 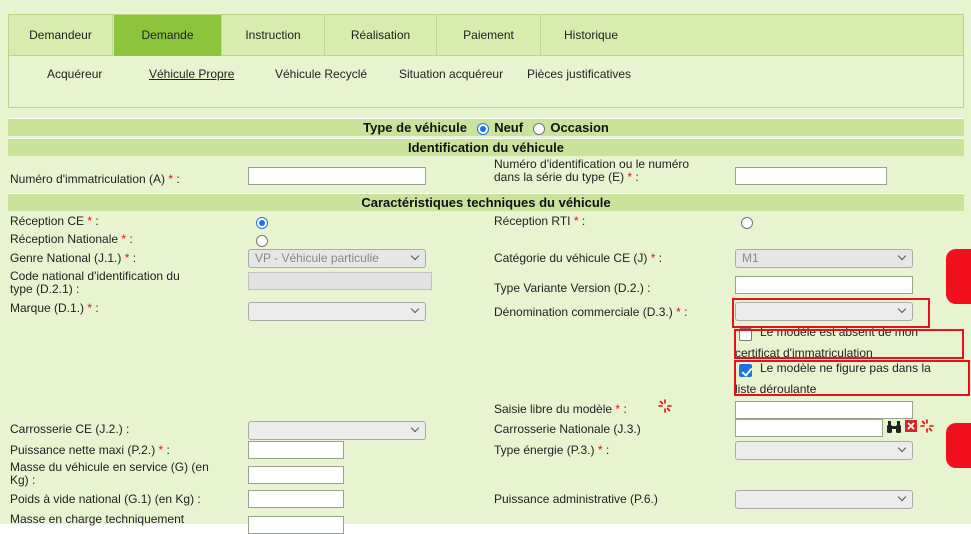 I want to click on section-identification-title: Identification du véhicule, so click(x=486, y=147).